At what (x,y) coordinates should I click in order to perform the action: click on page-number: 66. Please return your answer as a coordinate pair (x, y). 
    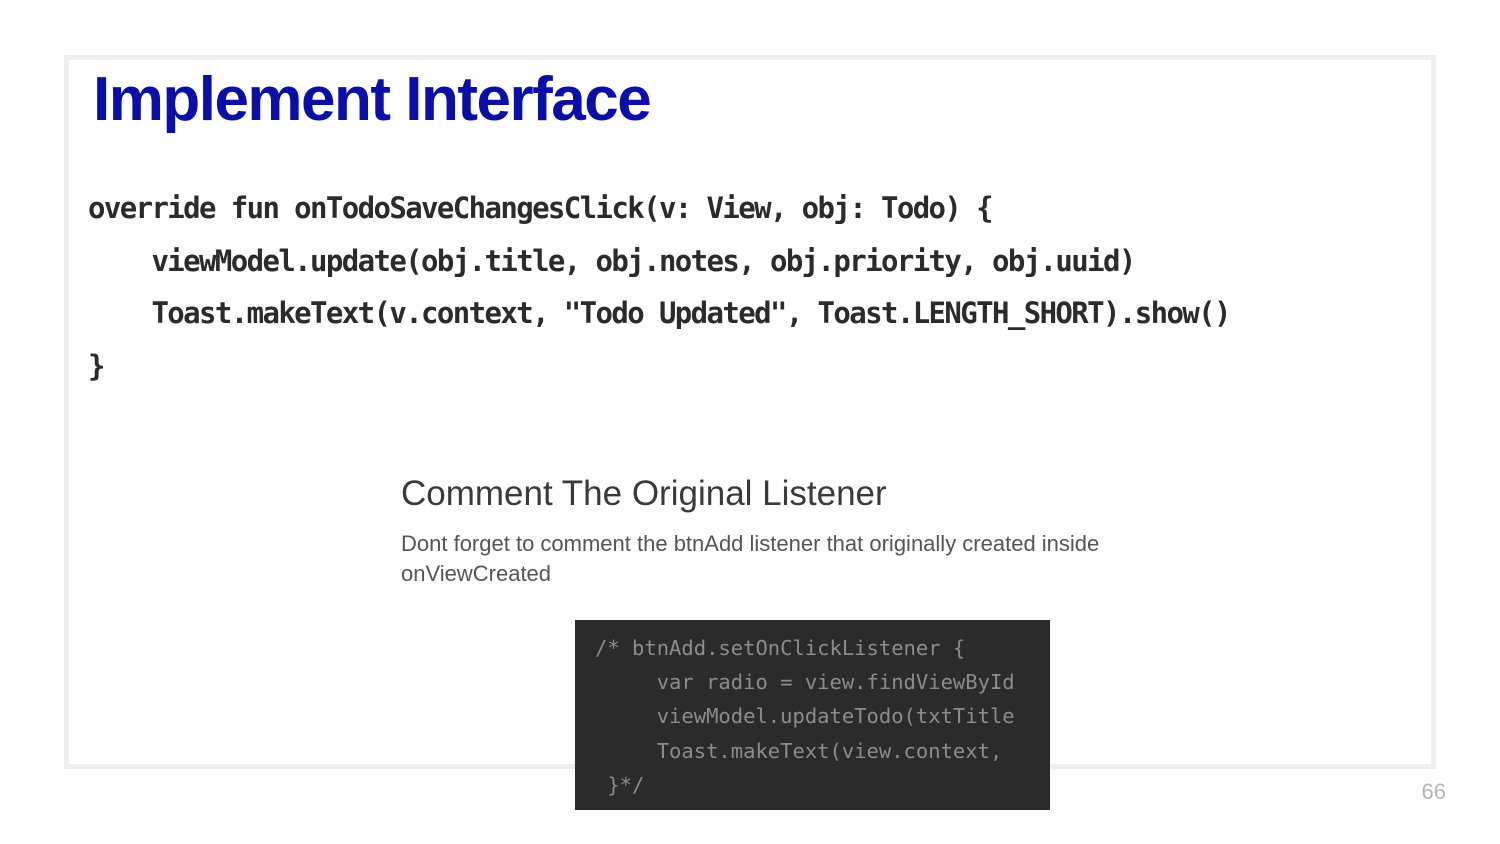
    Looking at the image, I should click on (1433, 791).